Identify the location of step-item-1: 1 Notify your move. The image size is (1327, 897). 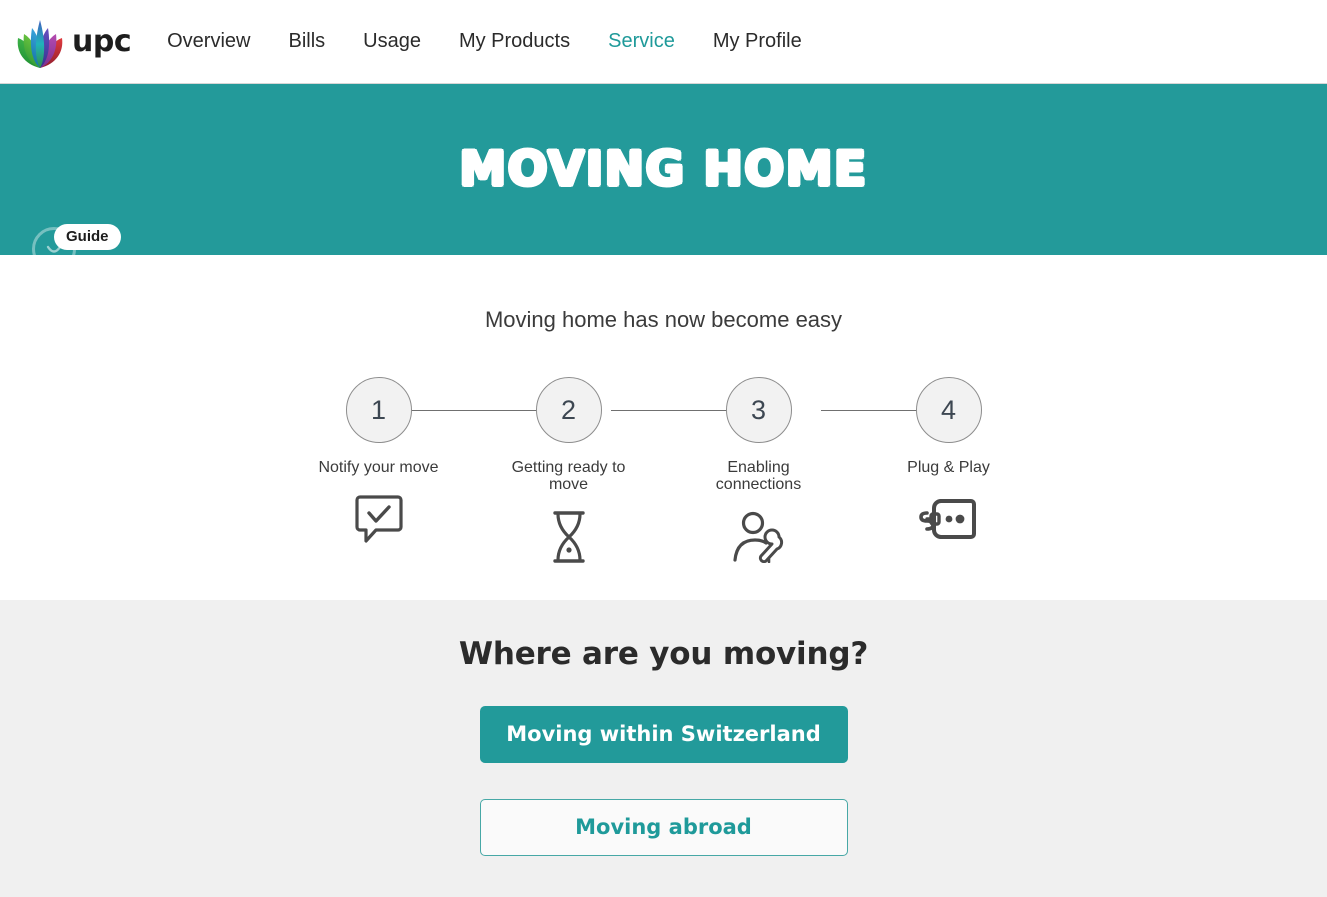
(379, 470).